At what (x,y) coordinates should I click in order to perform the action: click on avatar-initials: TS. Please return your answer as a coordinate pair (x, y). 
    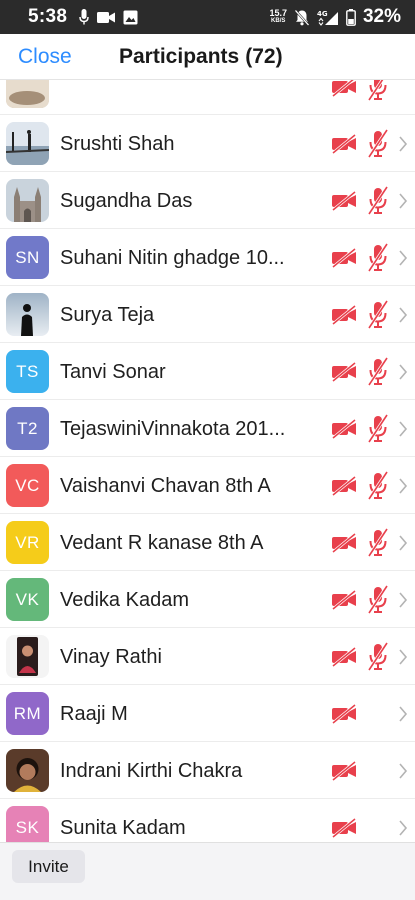
    Looking at the image, I should click on (27, 371).